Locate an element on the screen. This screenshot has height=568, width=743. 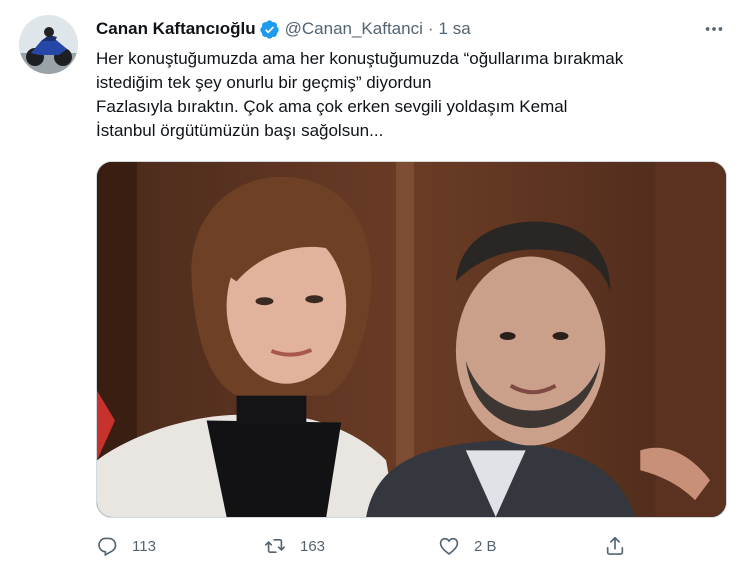
retweet-icon is located at coordinates (275, 546).